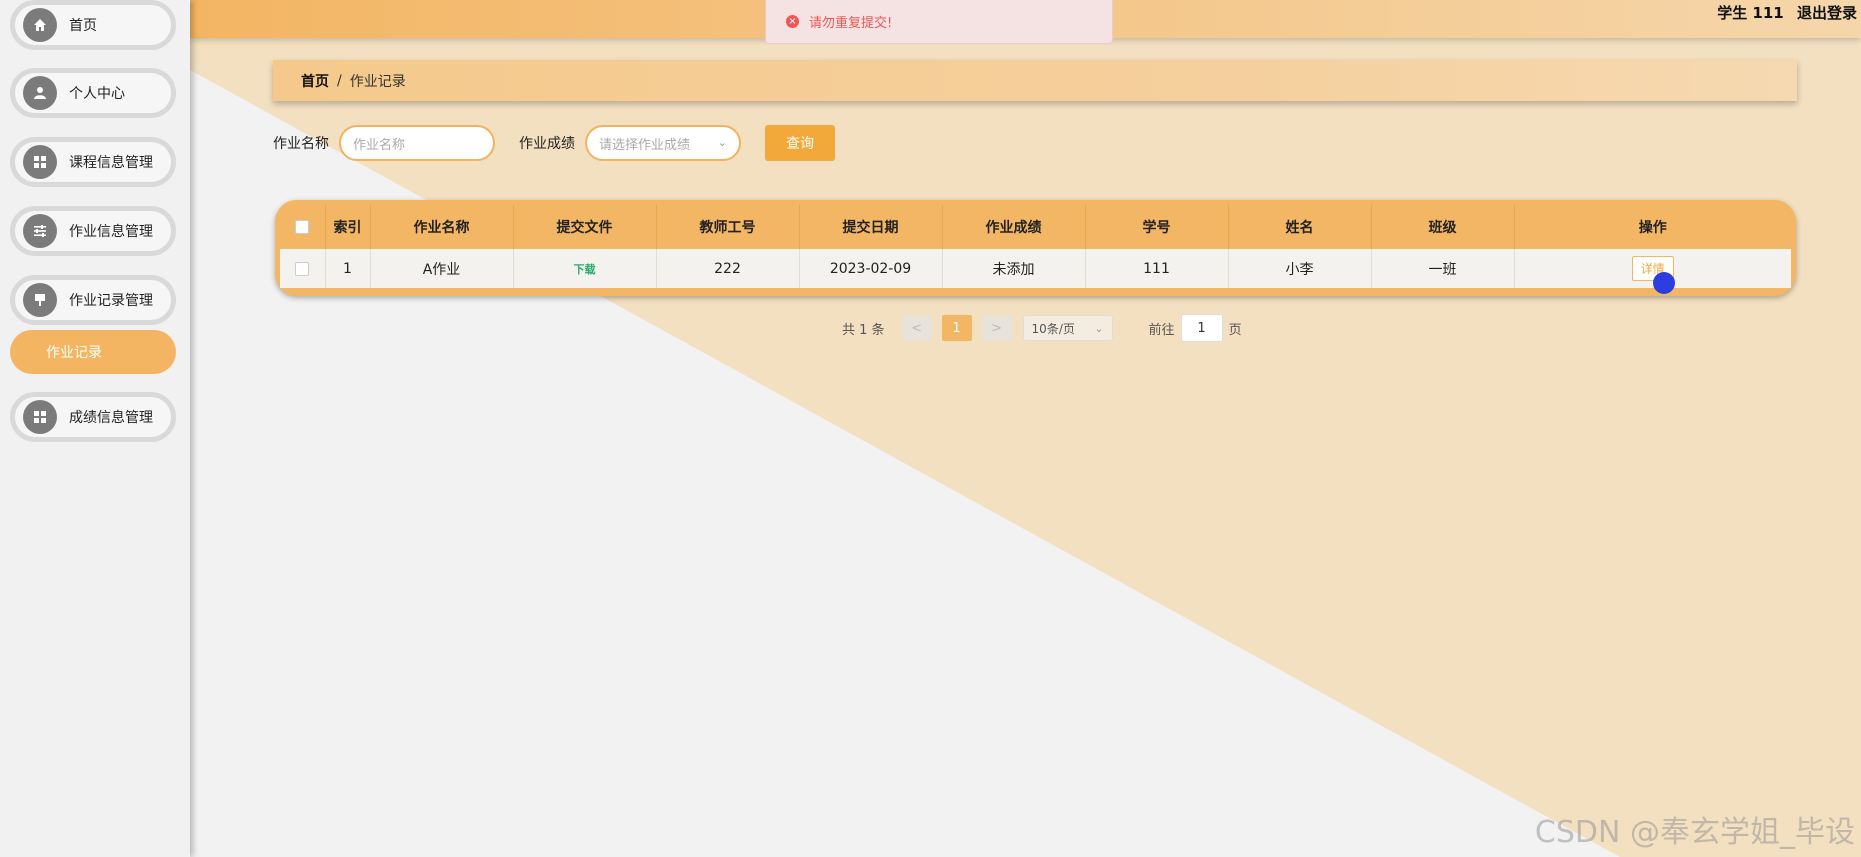 The width and height of the screenshot is (1861, 857). I want to click on cell-date: 2023-02-09, so click(871, 268).